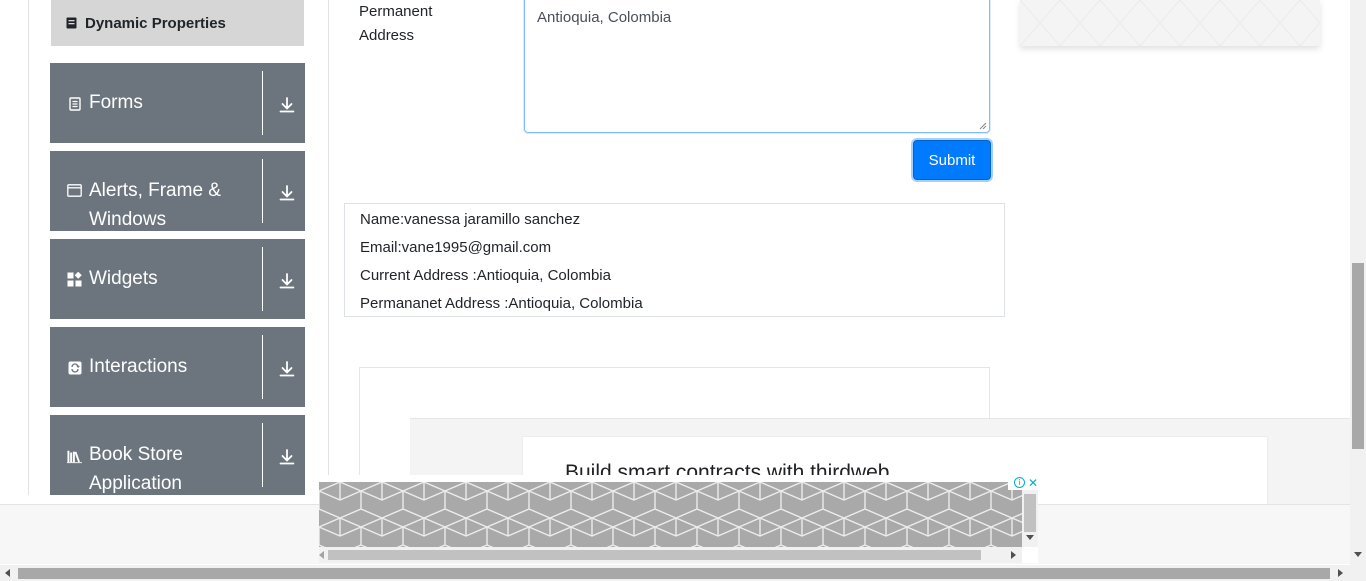 Image resolution: width=1366 pixels, height=581 pixels. What do you see at coordinates (414, 24) in the screenshot?
I see `permanent-address-label: Permanent Address` at bounding box center [414, 24].